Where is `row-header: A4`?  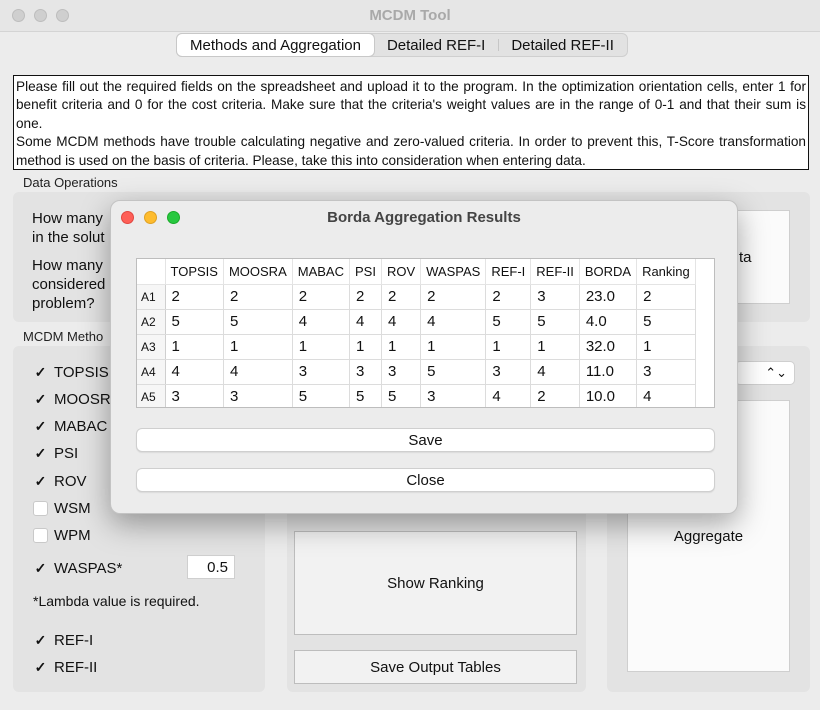 row-header: A4 is located at coordinates (151, 372).